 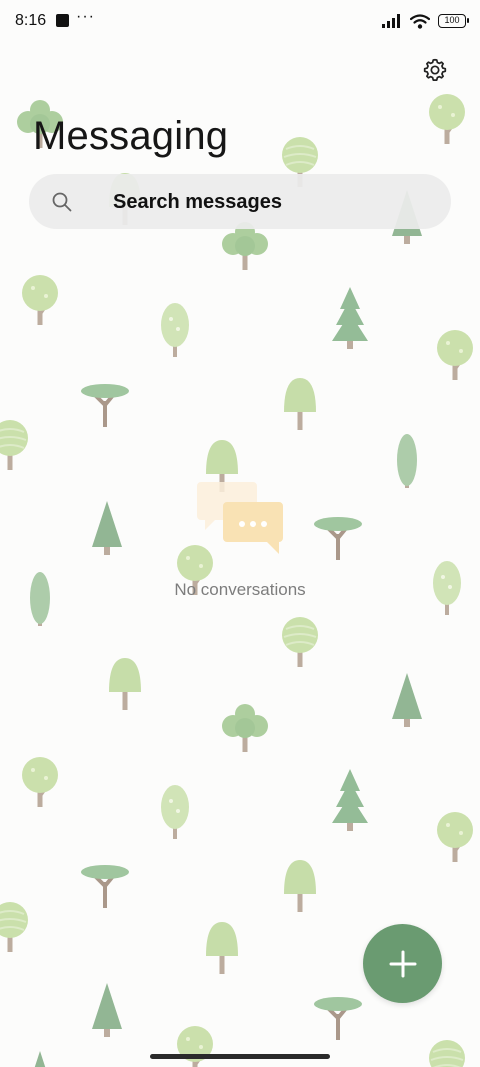 I want to click on new-conversation-button, so click(x=402, y=963).